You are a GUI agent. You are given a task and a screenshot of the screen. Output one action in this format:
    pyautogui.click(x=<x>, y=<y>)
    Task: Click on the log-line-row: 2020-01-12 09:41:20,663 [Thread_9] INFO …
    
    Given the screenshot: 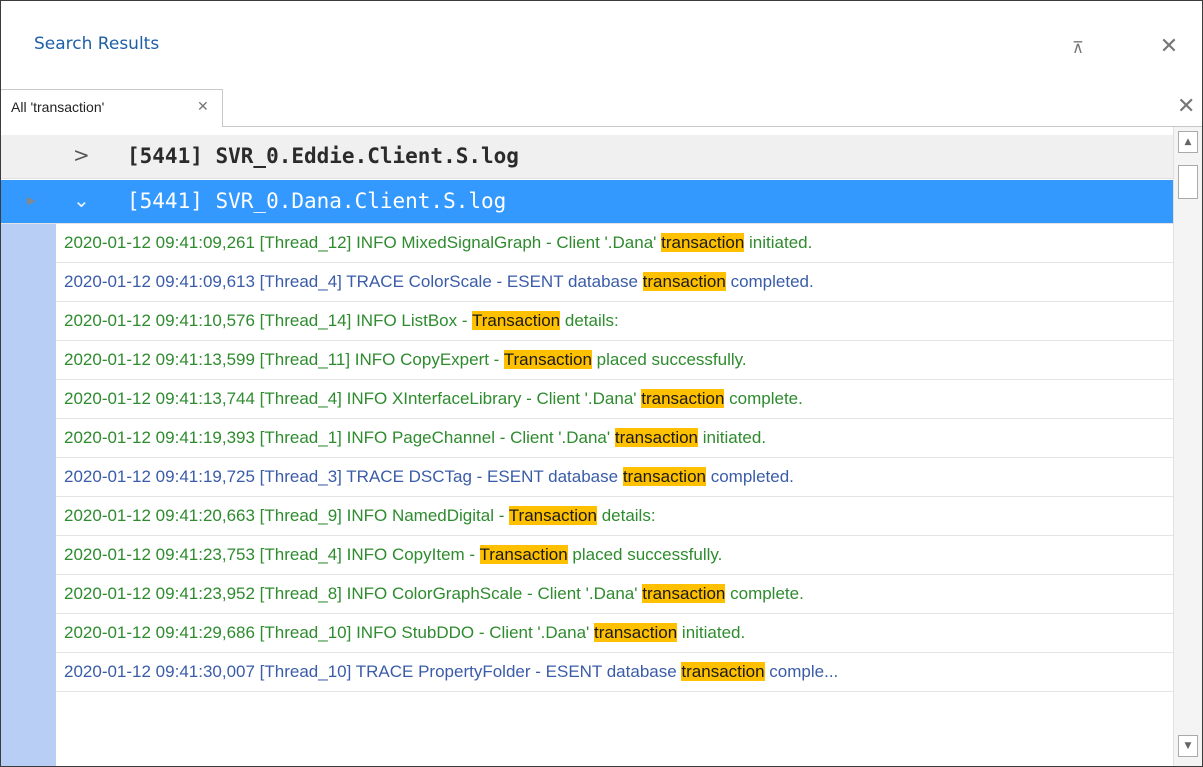 What is the action you would take?
    pyautogui.click(x=614, y=517)
    